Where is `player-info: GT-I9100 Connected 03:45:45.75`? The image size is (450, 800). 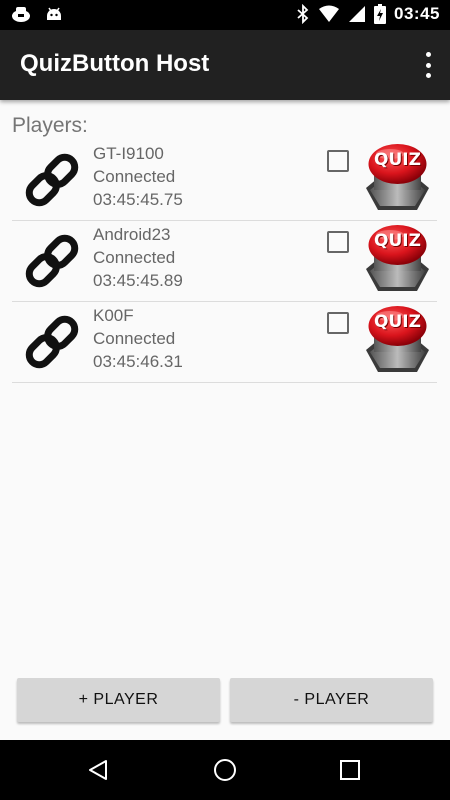
player-info: GT-I9100 Connected 03:45:45.75 is located at coordinates (138, 176).